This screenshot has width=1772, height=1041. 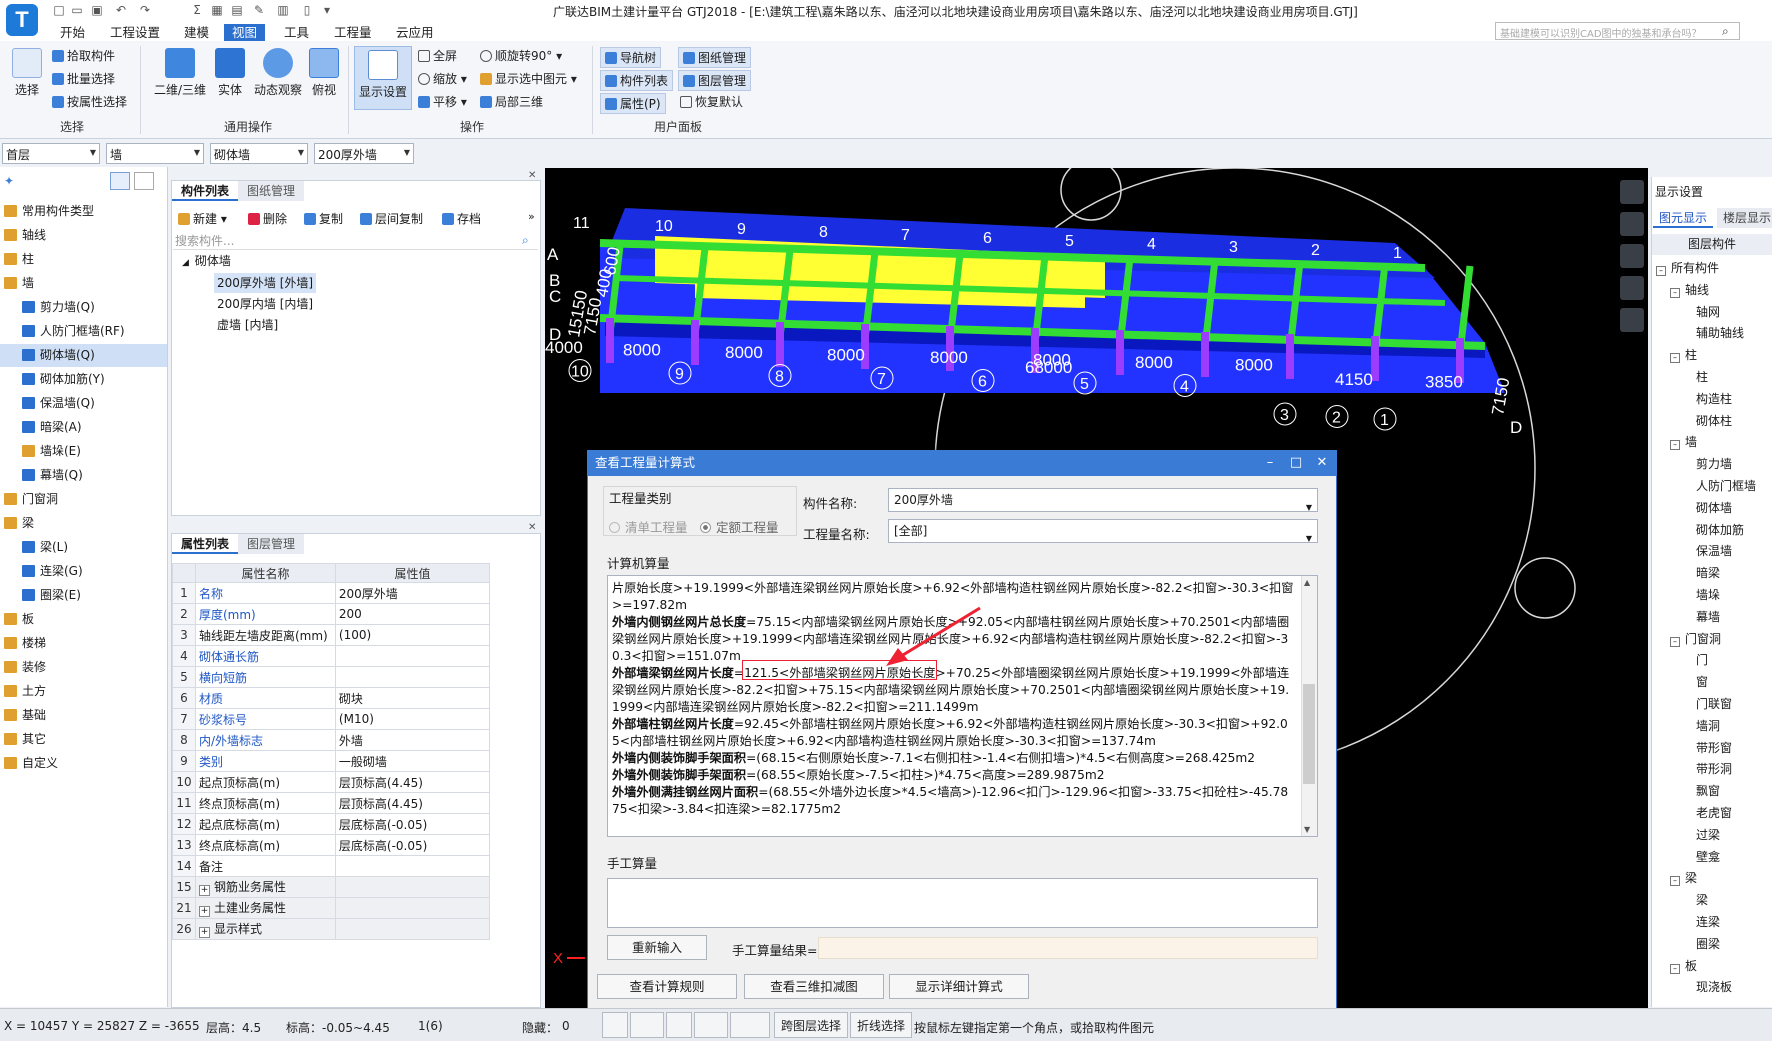 What do you see at coordinates (511, 102) in the screenshot?
I see `local-3d-button: 局部三维` at bounding box center [511, 102].